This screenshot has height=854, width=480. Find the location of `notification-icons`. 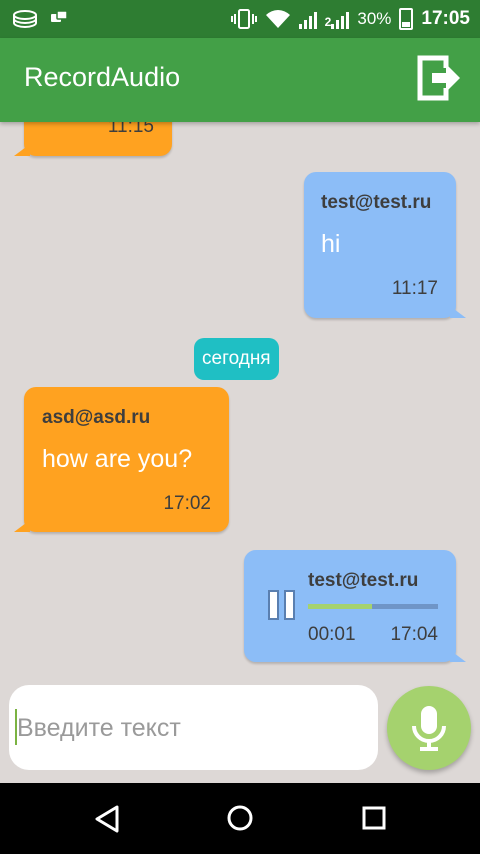

notification-icons is located at coordinates (40, 19).